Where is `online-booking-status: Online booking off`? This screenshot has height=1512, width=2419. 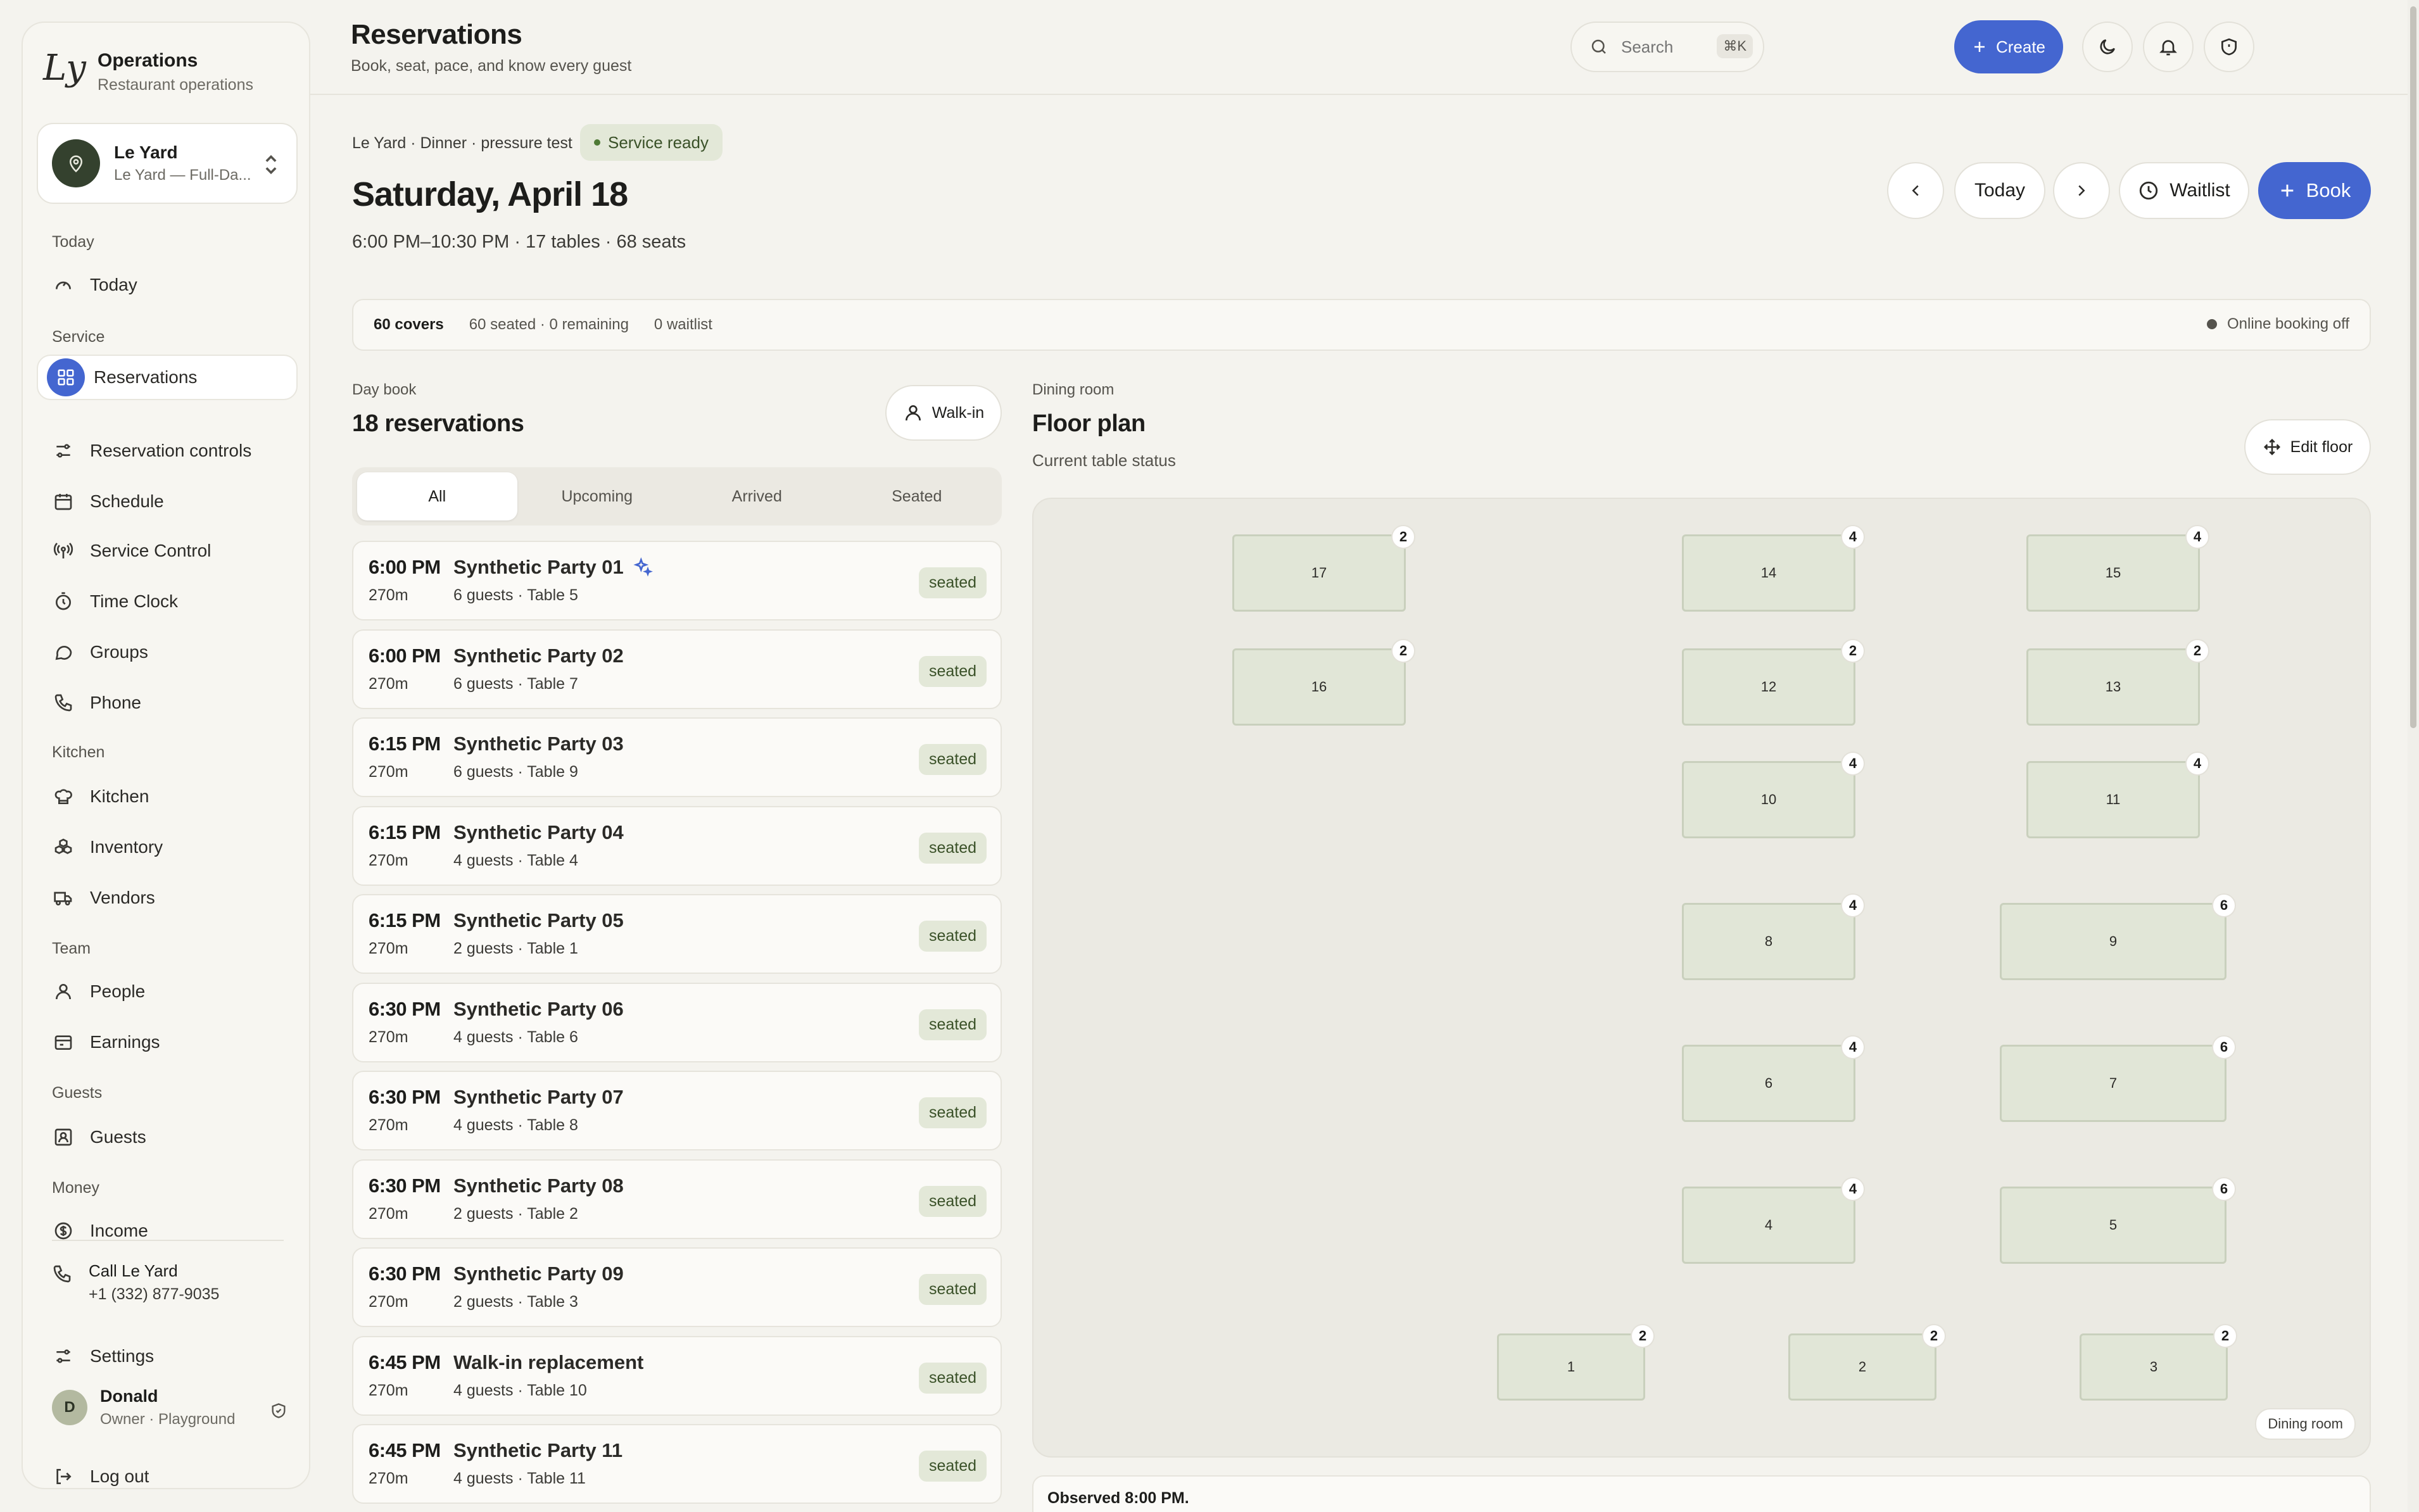 online-booking-status: Online booking off is located at coordinates (2277, 324).